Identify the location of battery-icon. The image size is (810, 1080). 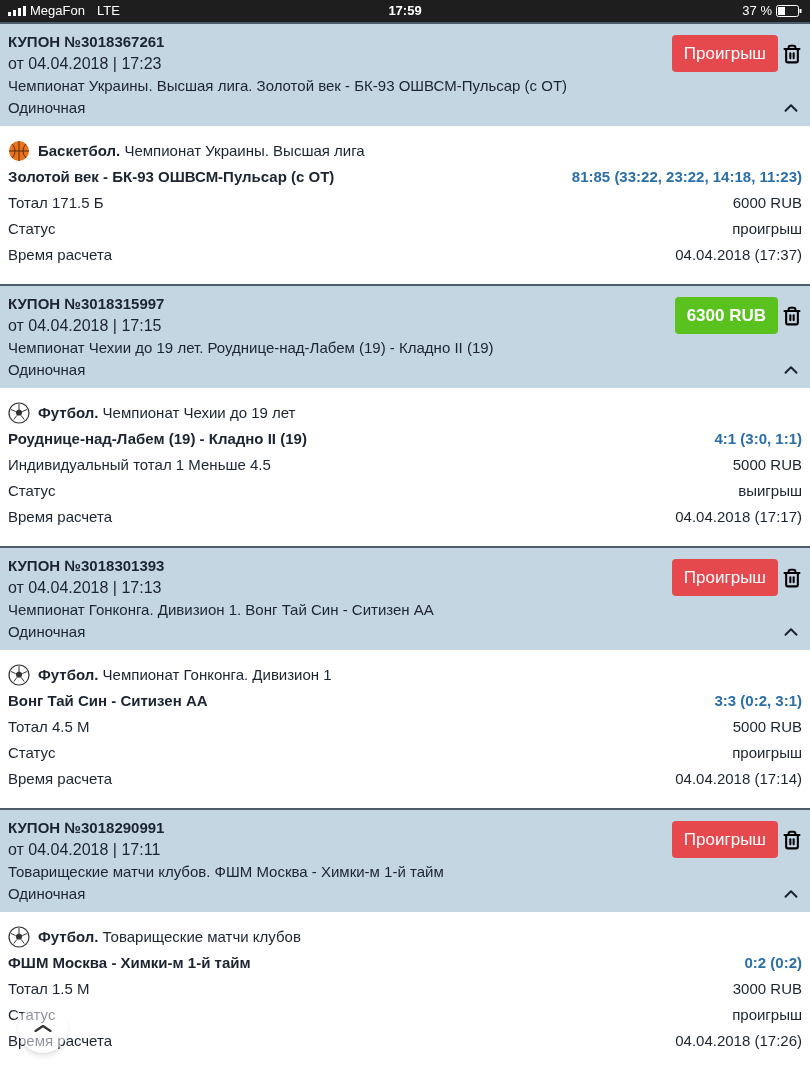
(789, 11).